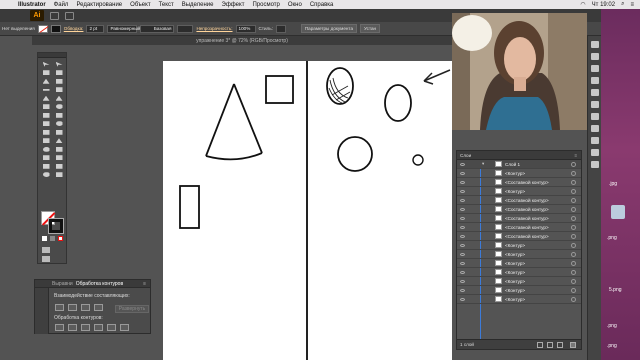 The height and width of the screenshot is (360, 640). What do you see at coordinates (46, 158) in the screenshot?
I see `column-graph-tool-icon` at bounding box center [46, 158].